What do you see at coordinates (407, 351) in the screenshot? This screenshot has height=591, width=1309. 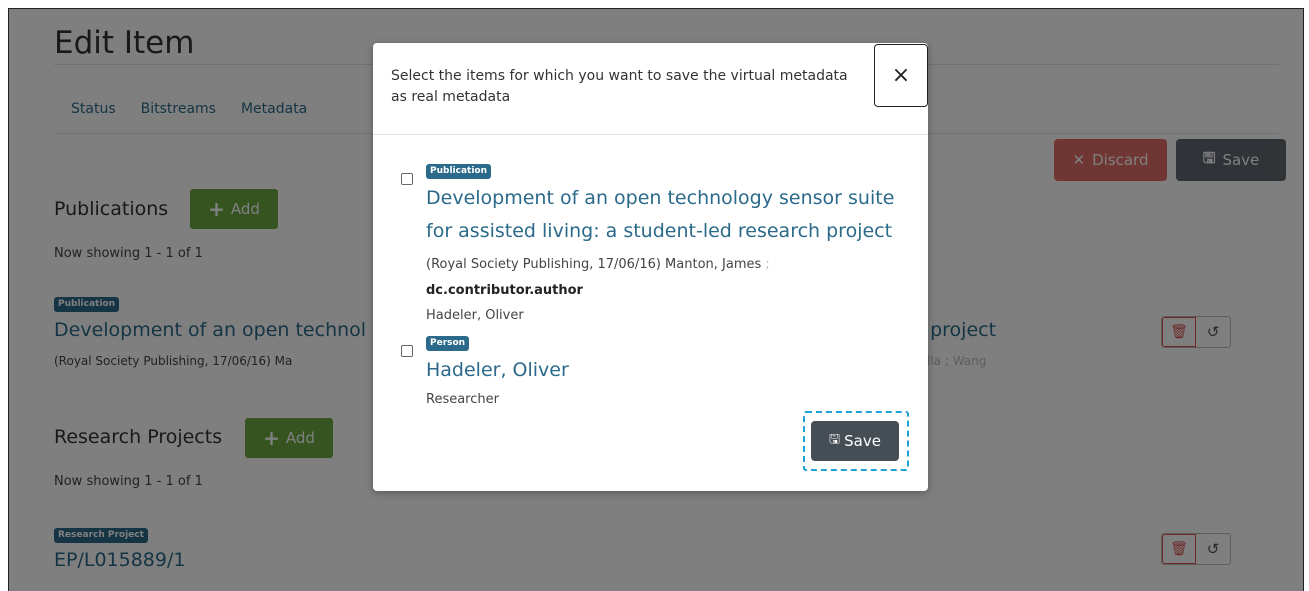 I see `person-checkbox` at bounding box center [407, 351].